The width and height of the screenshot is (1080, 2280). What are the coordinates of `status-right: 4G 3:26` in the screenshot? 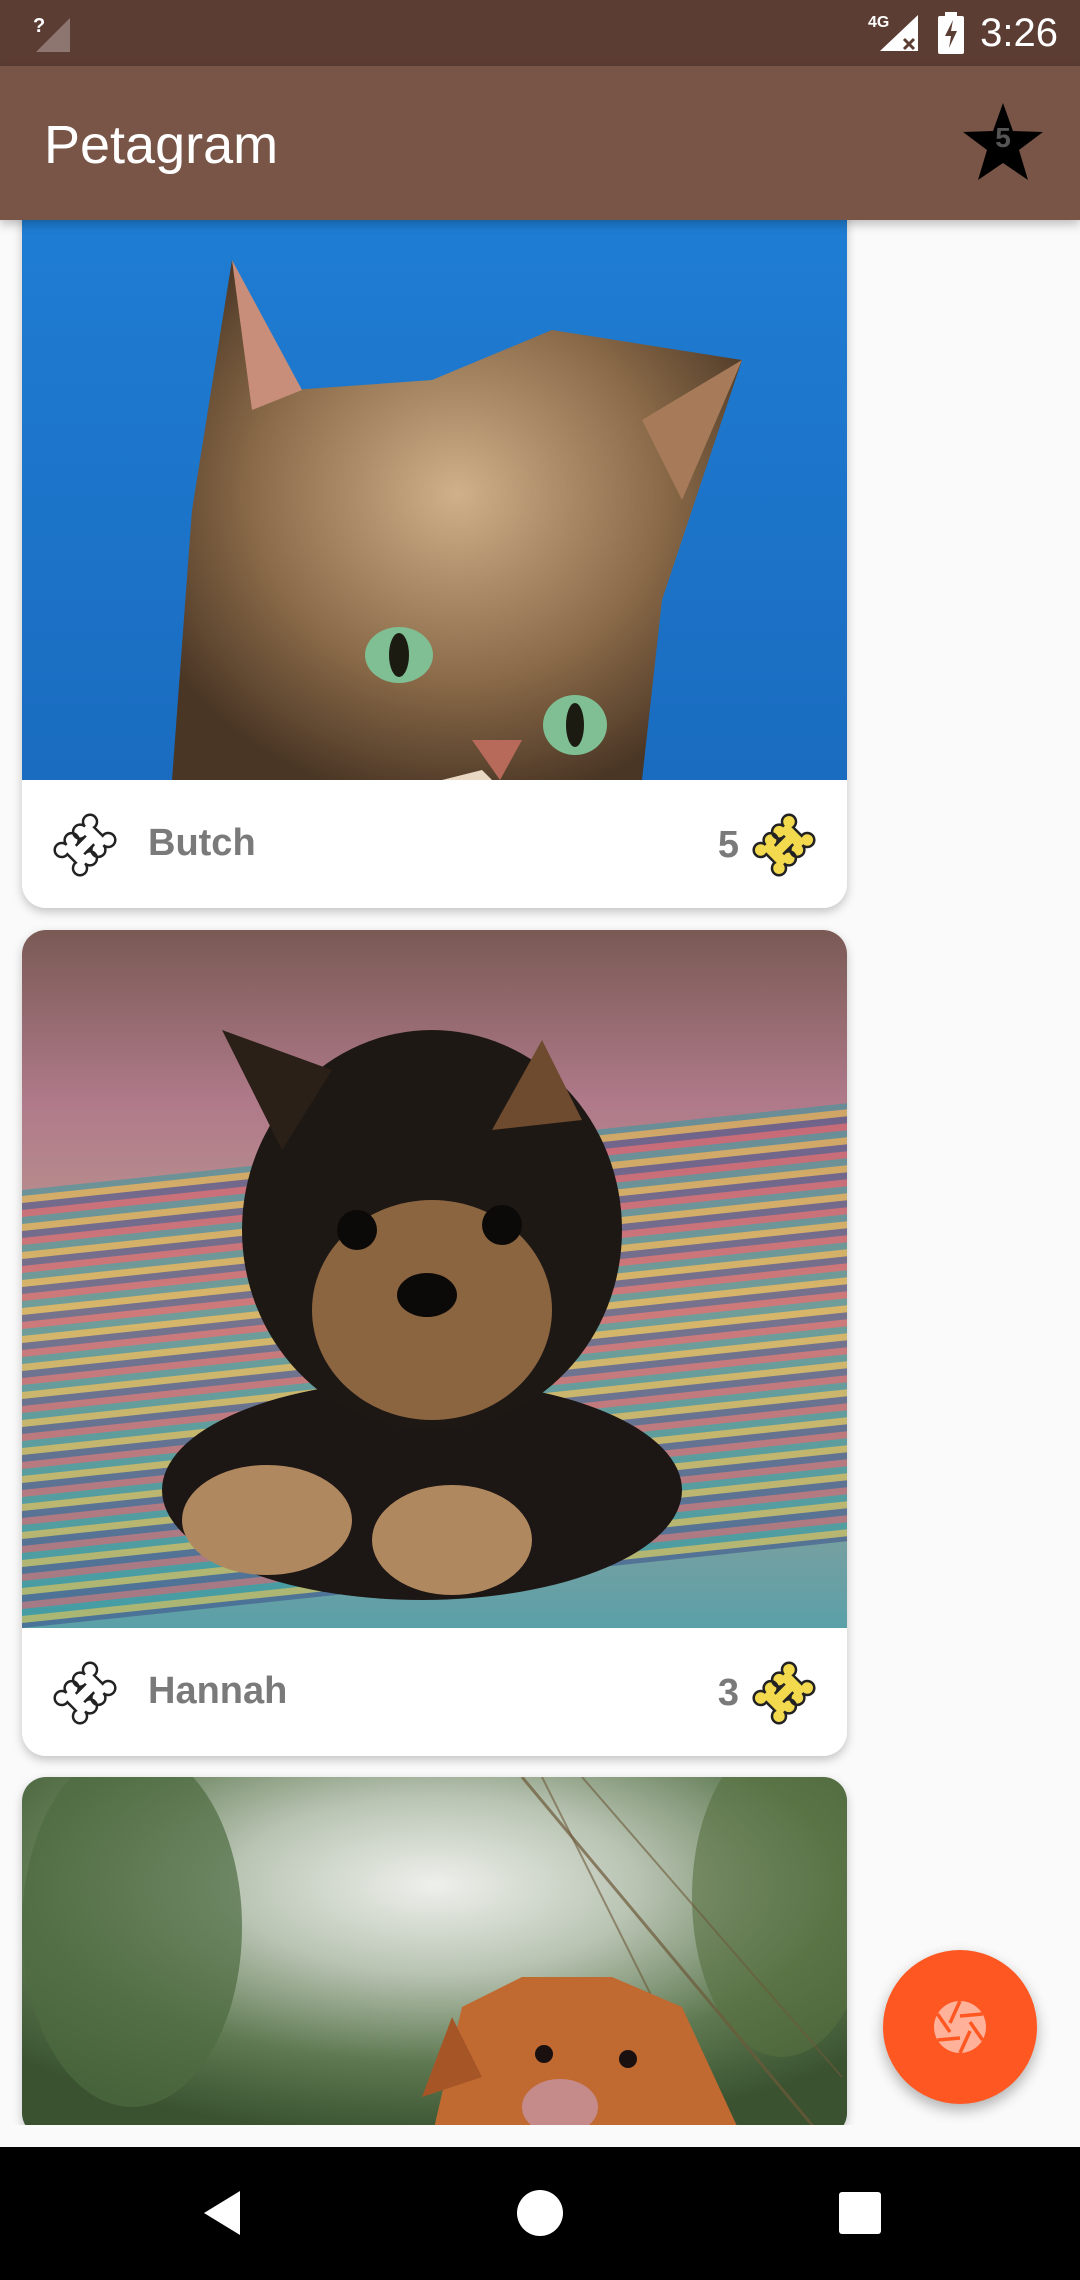 It's located at (963, 33).